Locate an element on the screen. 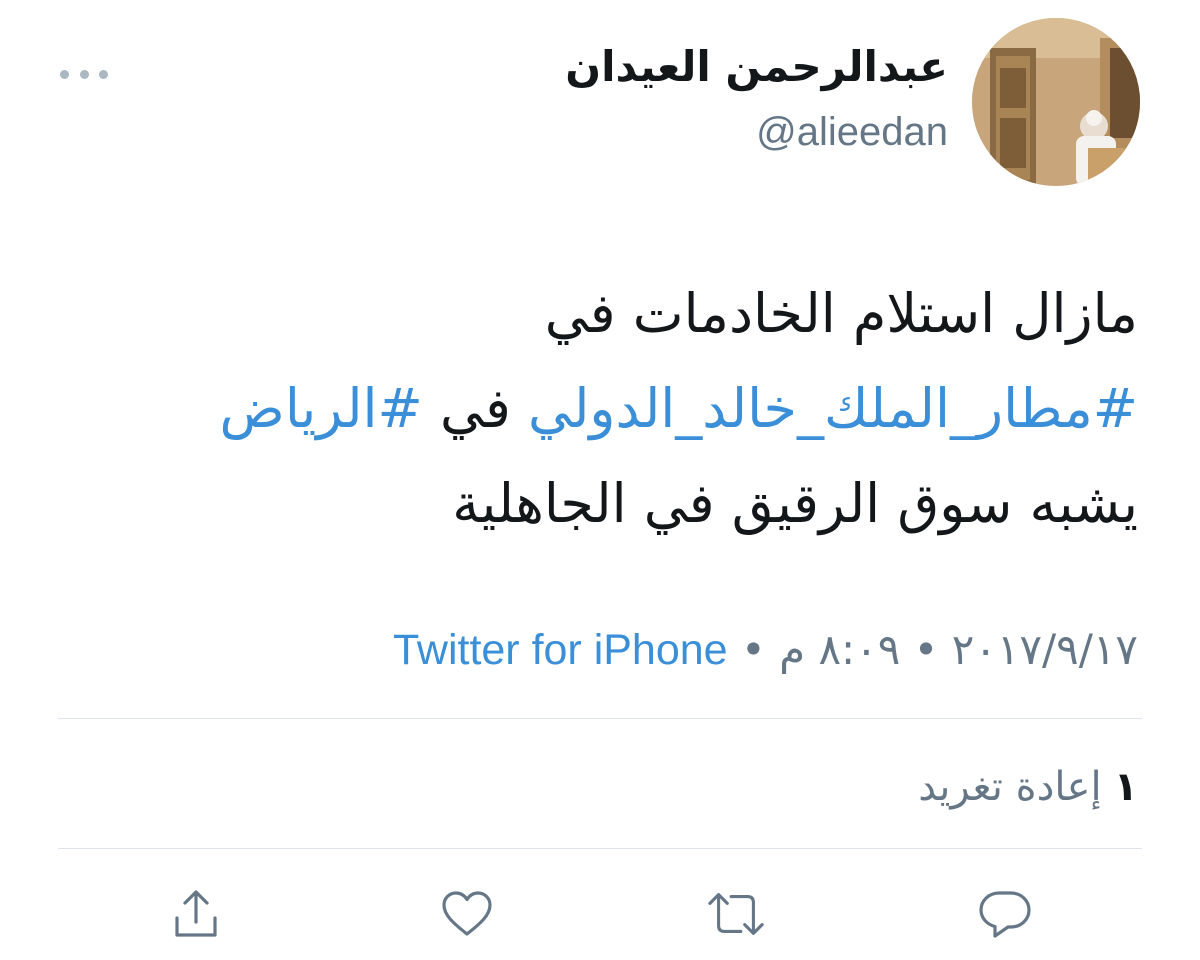 The height and width of the screenshot is (960, 1200). share-button is located at coordinates (196, 914).